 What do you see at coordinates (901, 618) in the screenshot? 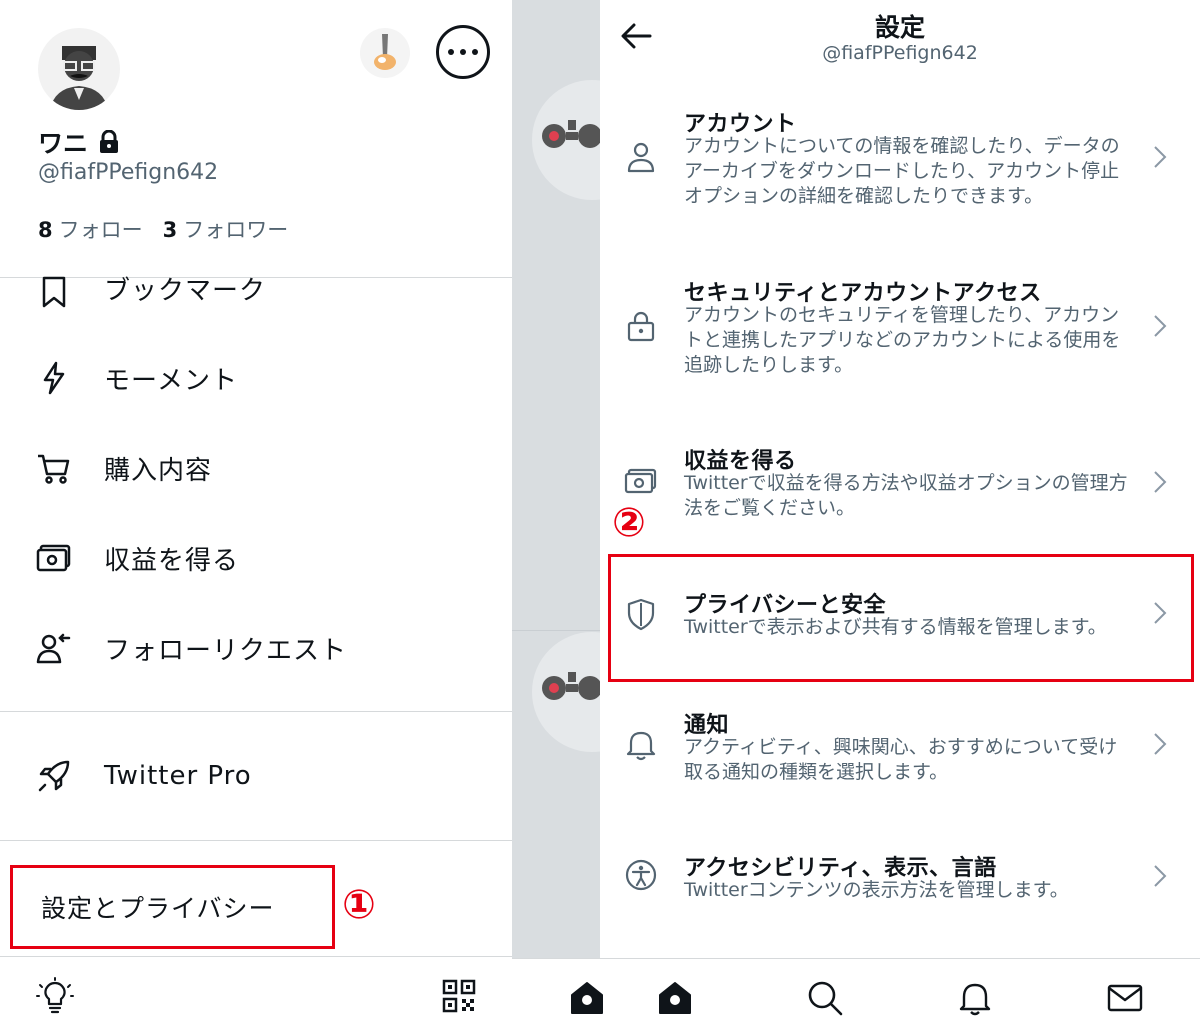
I see `highlight-privacy-box` at bounding box center [901, 618].